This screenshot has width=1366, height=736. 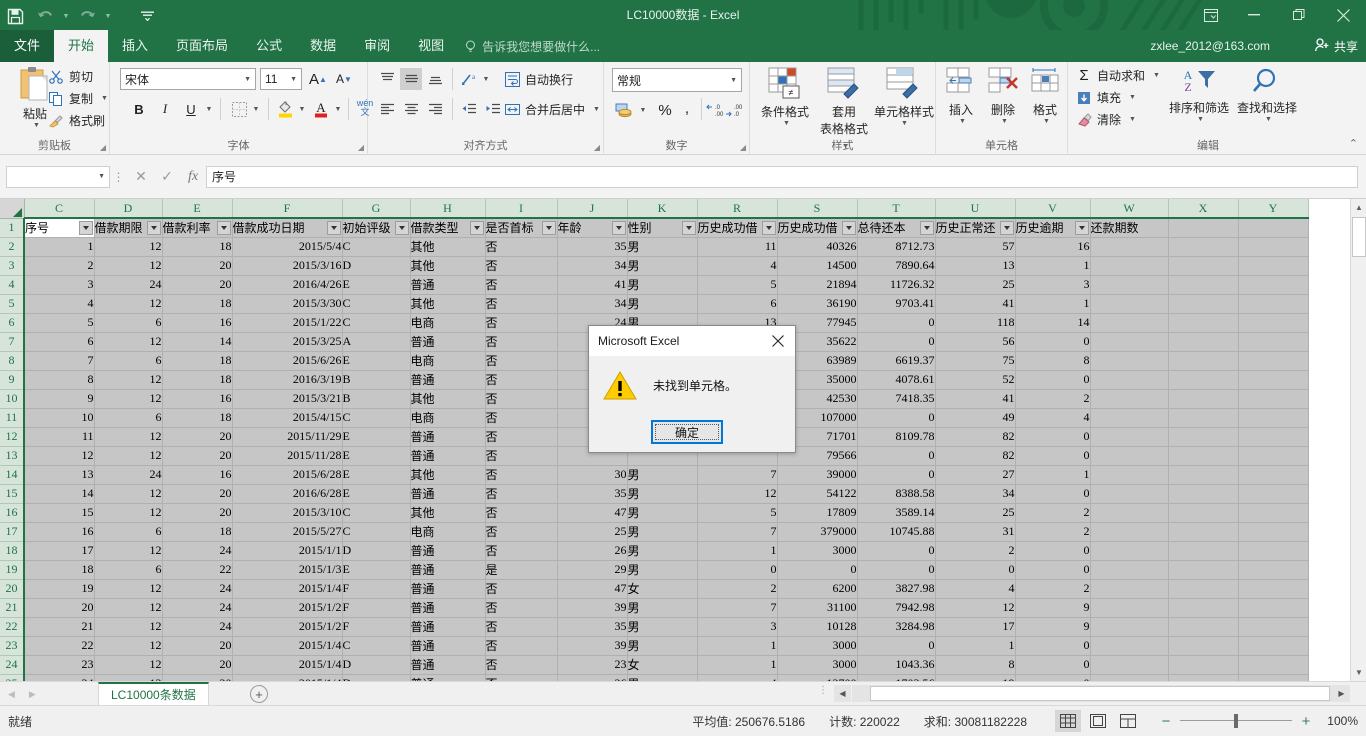 What do you see at coordinates (1336, 46) in the screenshot?
I see `share-button: 共享` at bounding box center [1336, 46].